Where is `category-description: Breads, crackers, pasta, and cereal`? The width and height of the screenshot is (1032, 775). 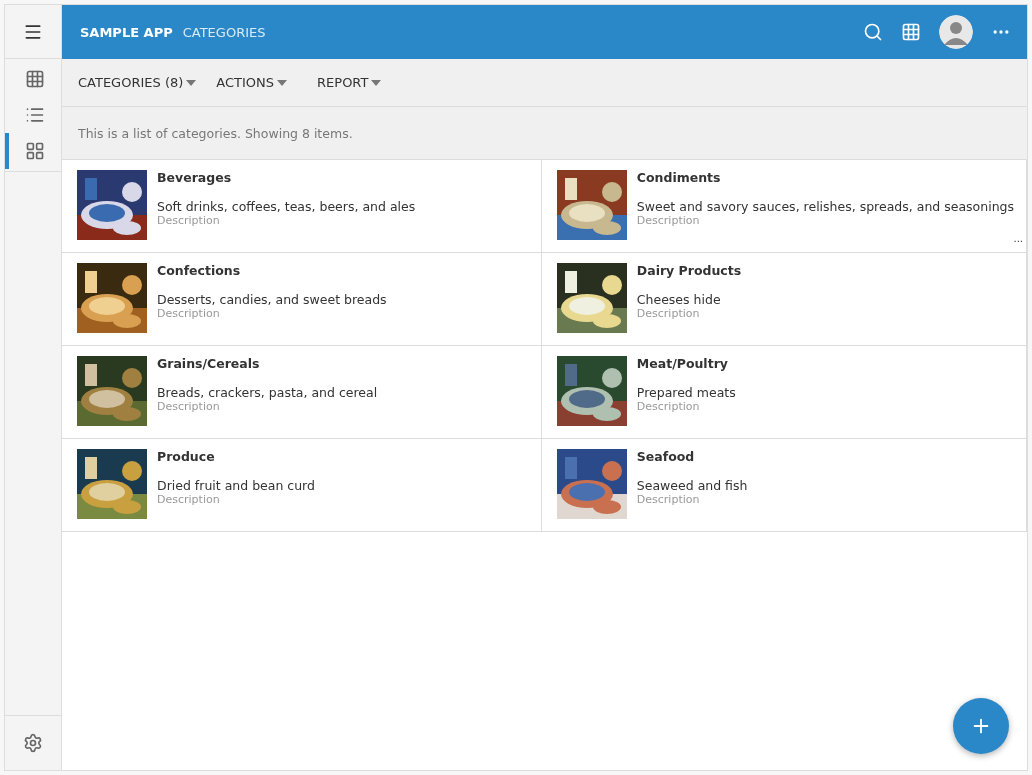 category-description: Breads, crackers, pasta, and cereal is located at coordinates (267, 392).